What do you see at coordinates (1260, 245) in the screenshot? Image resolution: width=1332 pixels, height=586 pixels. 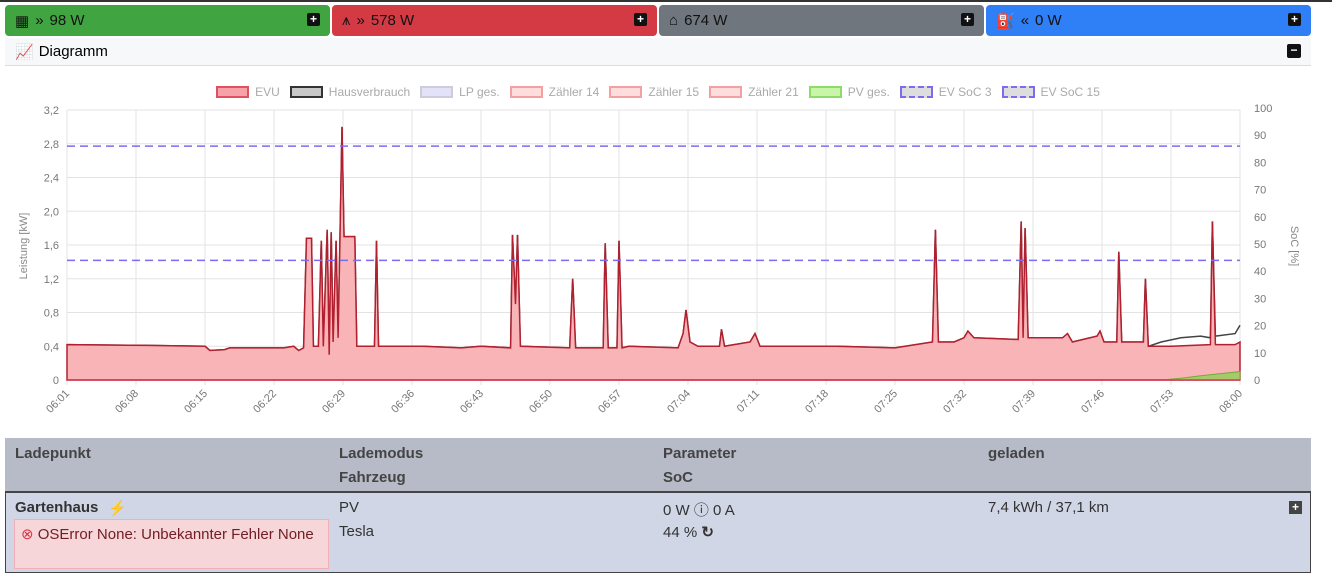 I see `y2-tick-label: 50` at bounding box center [1260, 245].